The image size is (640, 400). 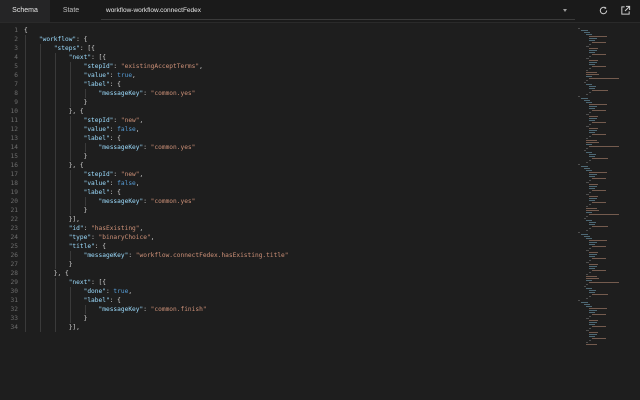 What do you see at coordinates (293, 57) in the screenshot?
I see `code-line: 4 "next": [{` at bounding box center [293, 57].